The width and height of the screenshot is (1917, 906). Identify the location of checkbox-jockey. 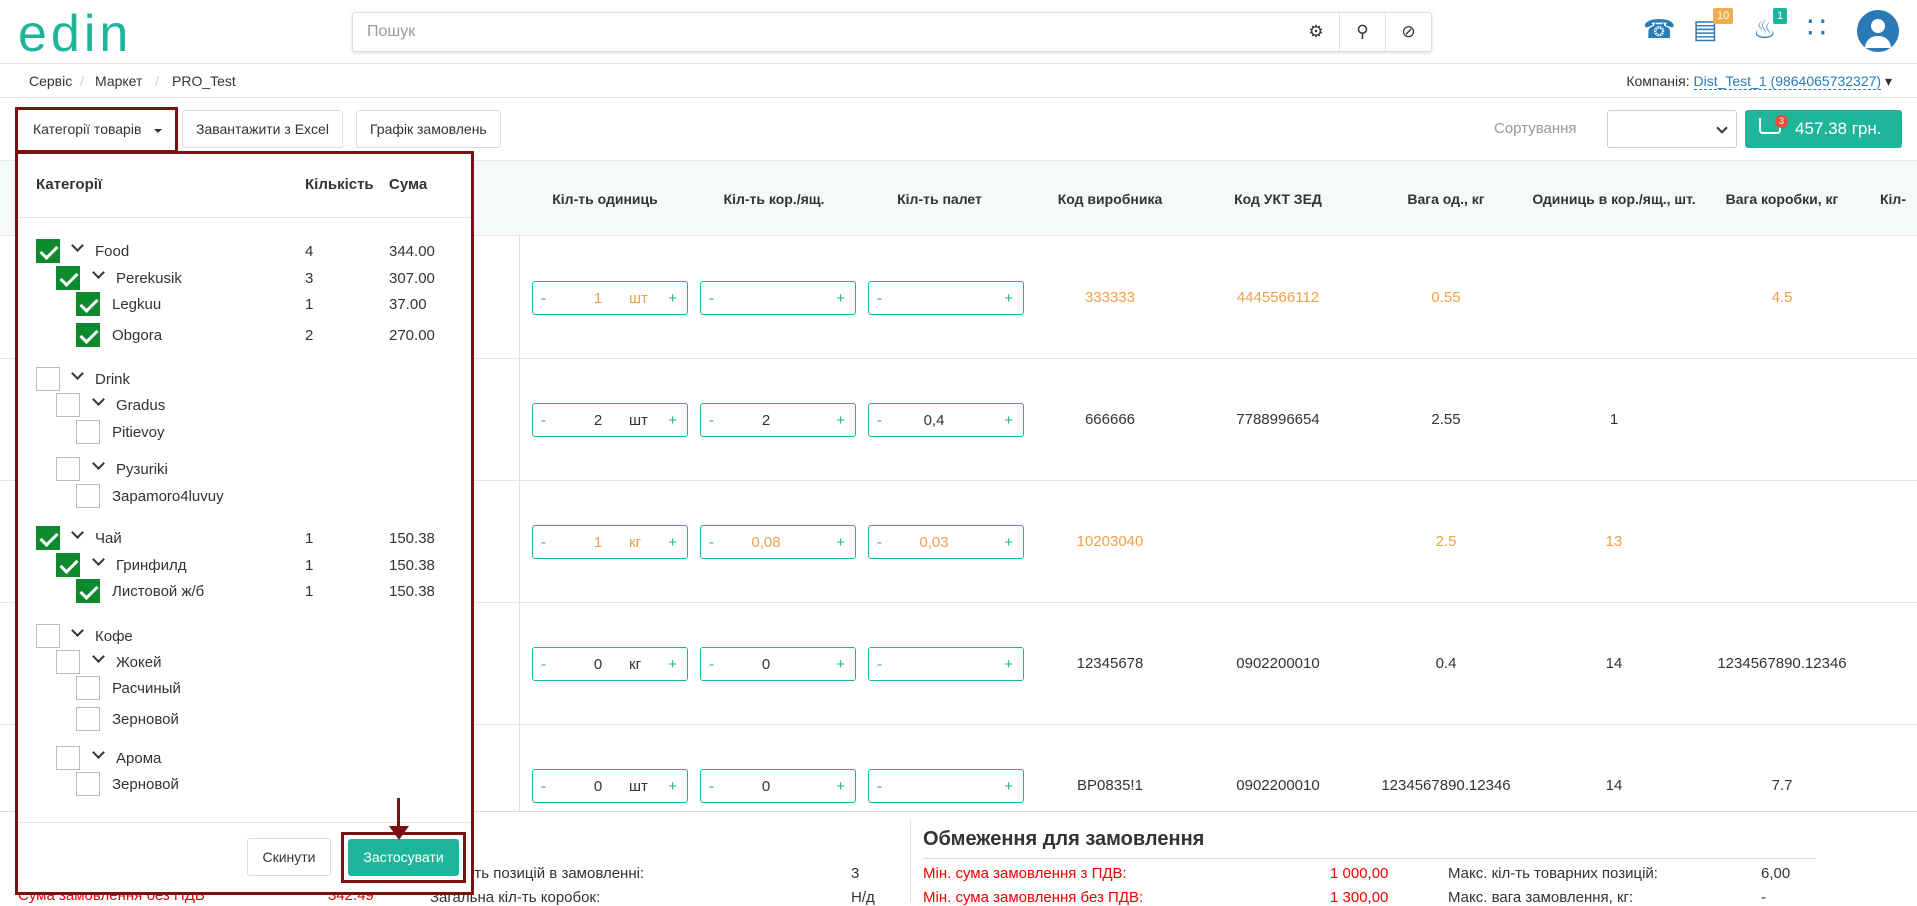
(68, 662).